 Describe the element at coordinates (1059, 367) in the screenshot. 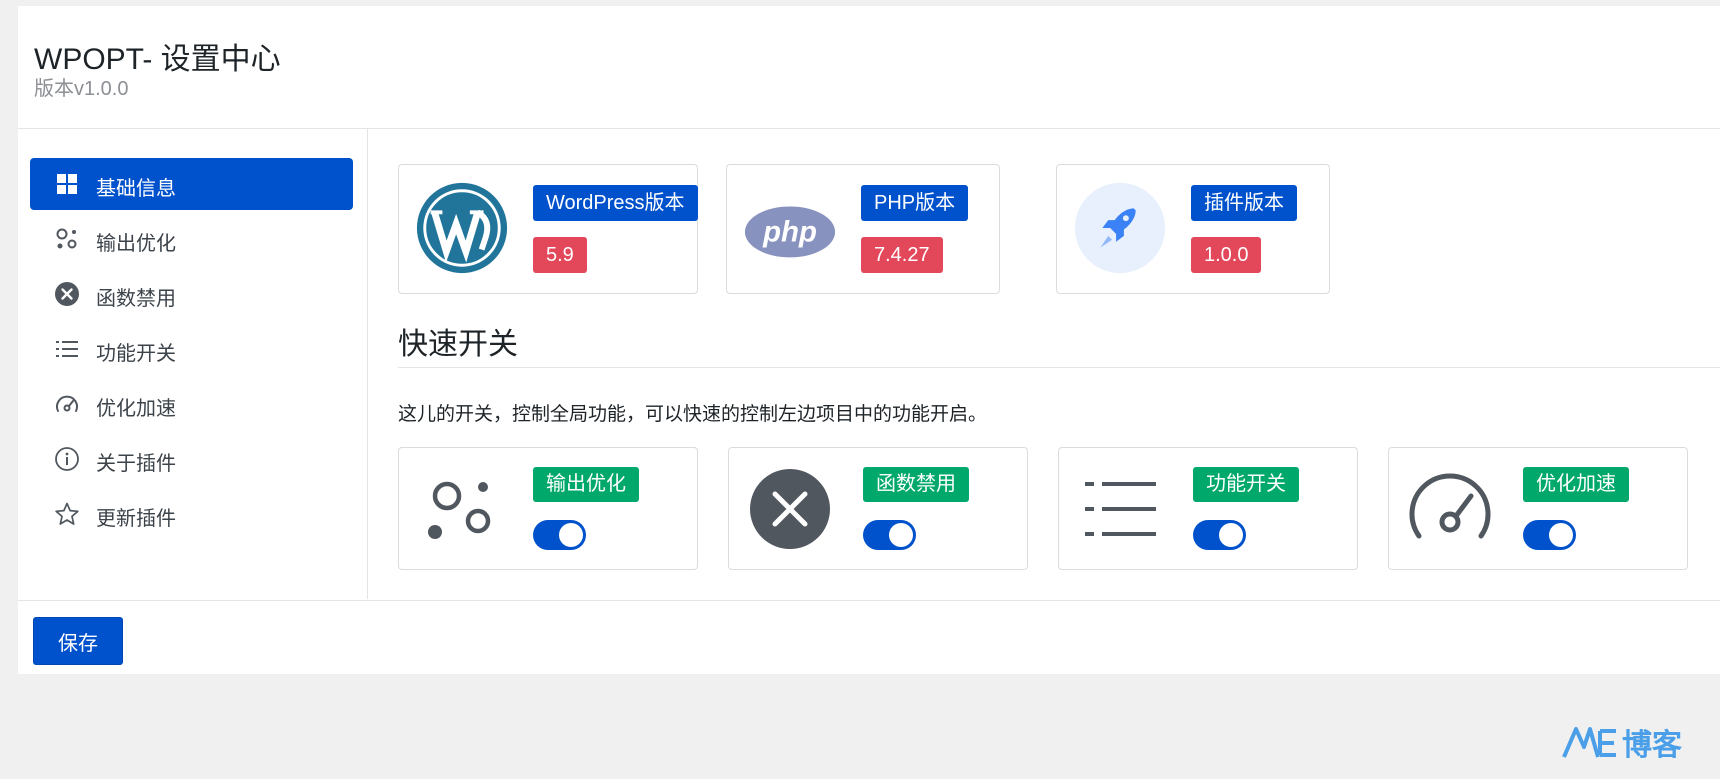

I see `section-divider` at that location.